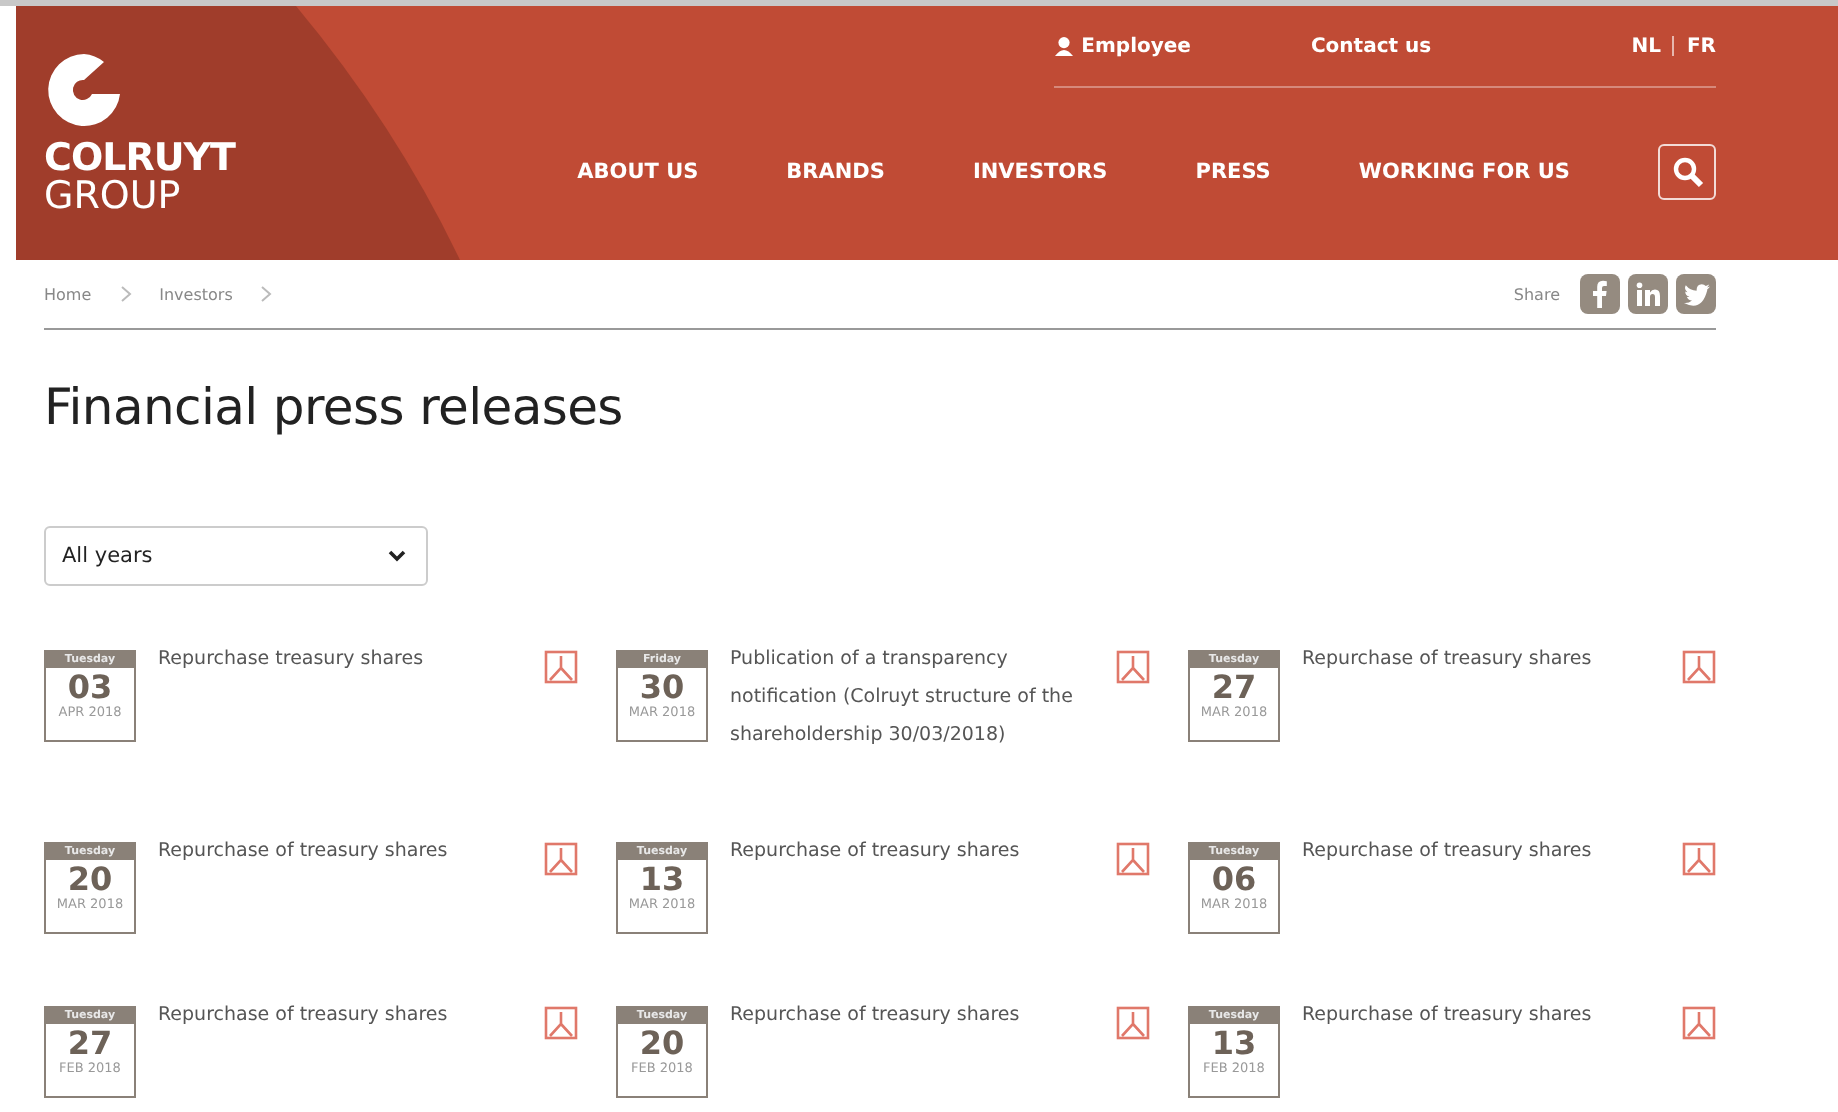 The width and height of the screenshot is (1838, 1112). I want to click on linkedin-icon, so click(1648, 294).